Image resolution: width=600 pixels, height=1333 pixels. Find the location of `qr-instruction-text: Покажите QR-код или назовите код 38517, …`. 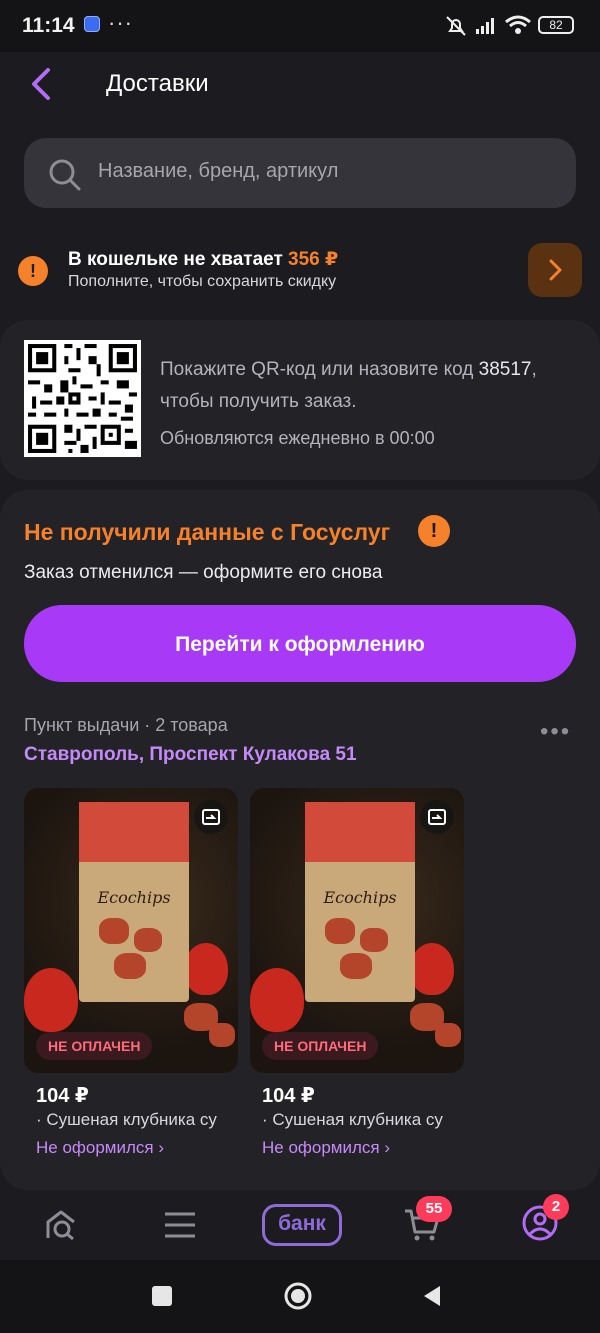

qr-instruction-text: Покажите QR-код или назовите код 38517, … is located at coordinates (348, 385).